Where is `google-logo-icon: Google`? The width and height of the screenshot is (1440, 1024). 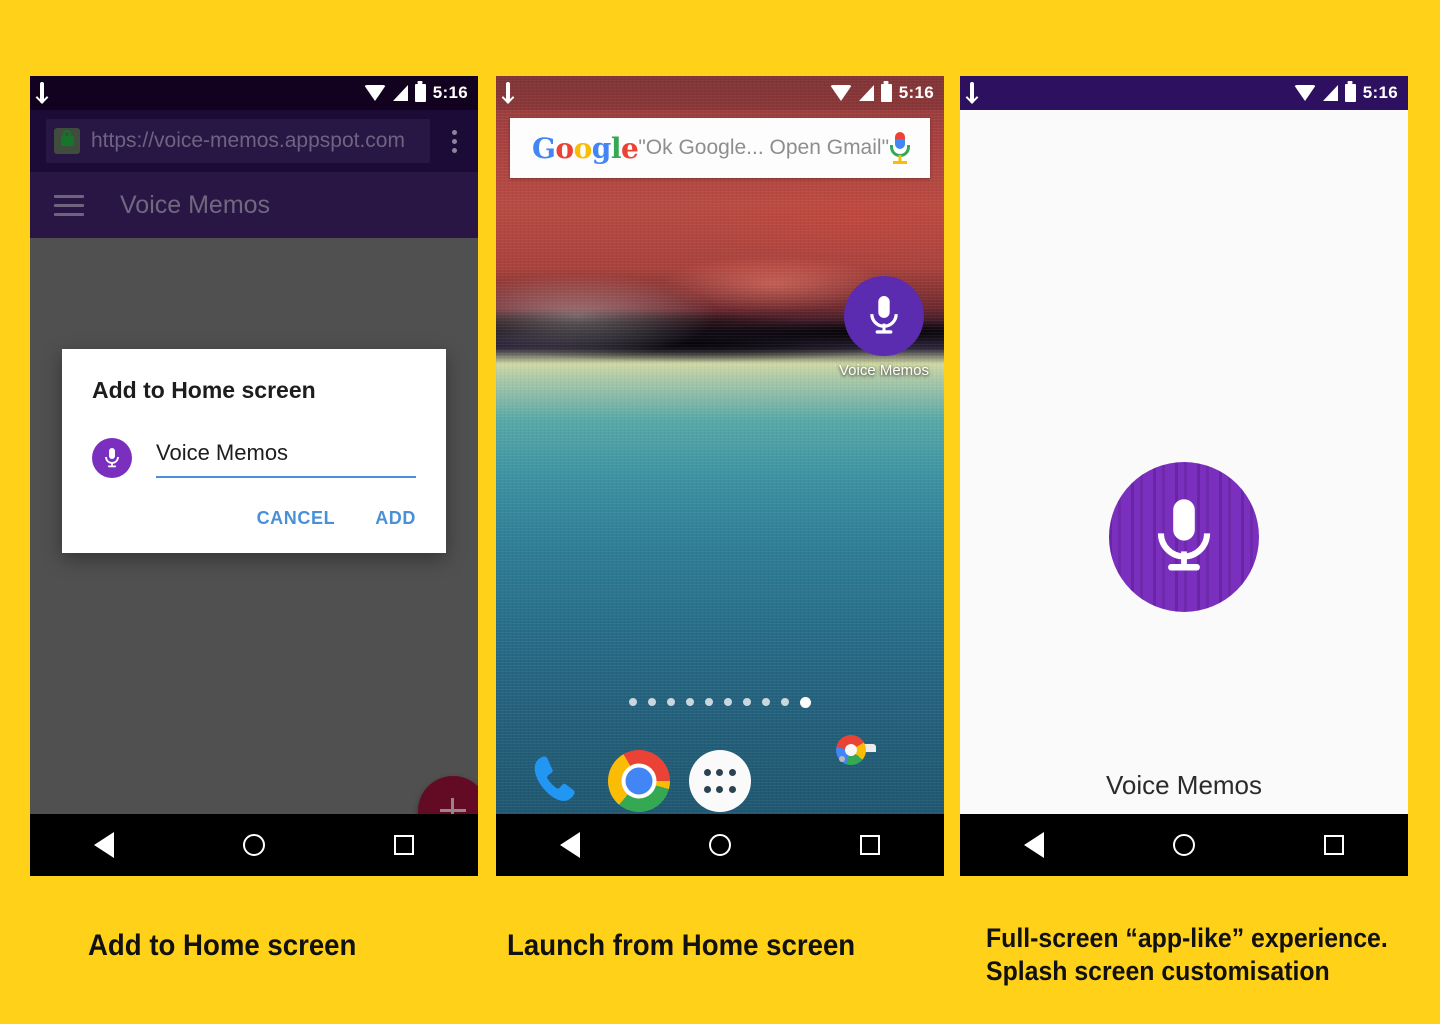 google-logo-icon: Google is located at coordinates (585, 148).